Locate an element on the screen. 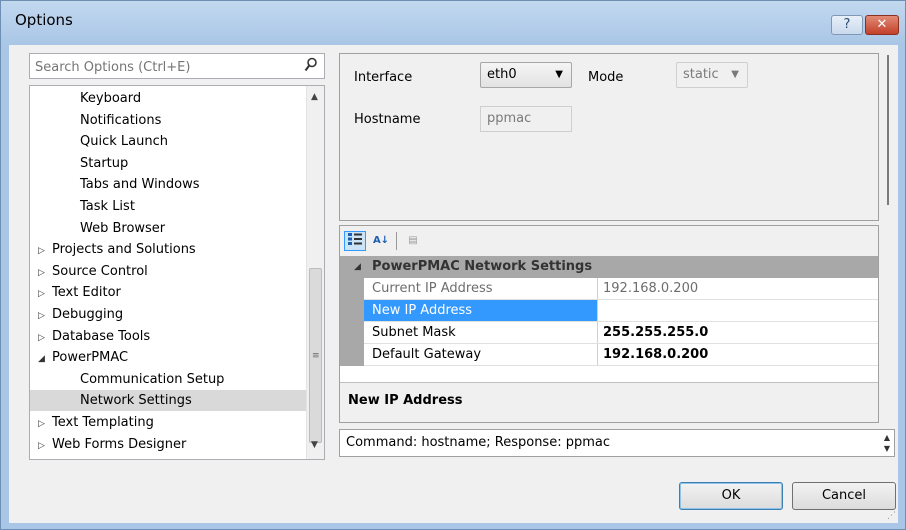 The width and height of the screenshot is (906, 530). tree-item-label: Communication Setup is located at coordinates (152, 379).